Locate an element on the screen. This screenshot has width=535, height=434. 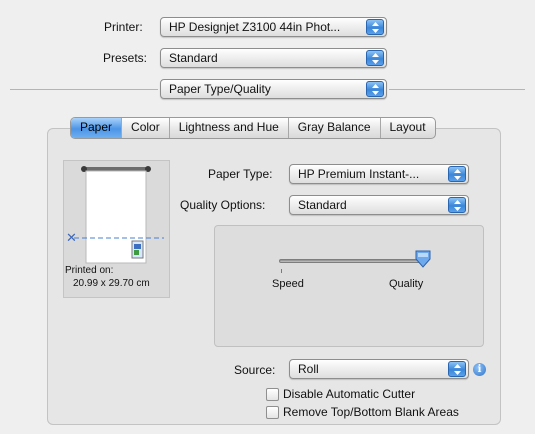
presets-popup: Standard is located at coordinates (273, 58).